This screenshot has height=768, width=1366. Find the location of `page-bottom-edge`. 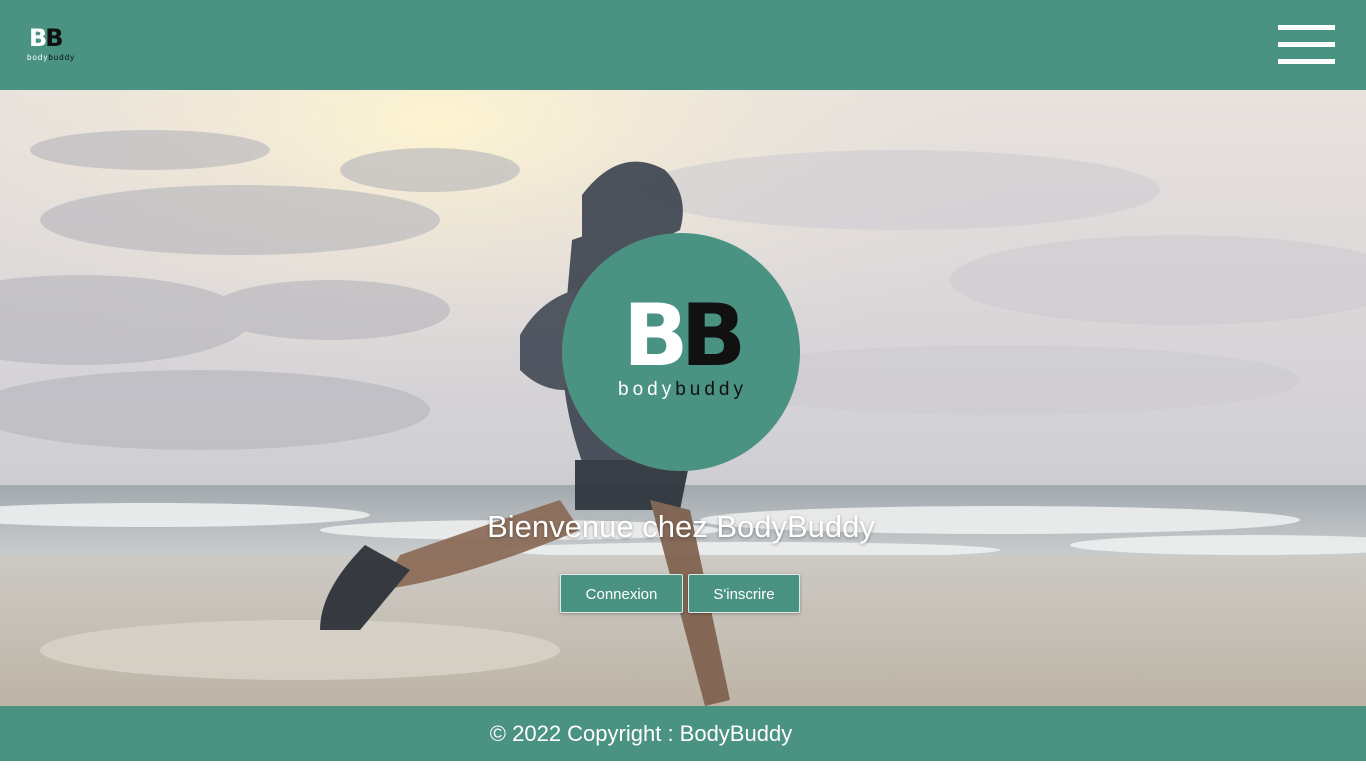

page-bottom-edge is located at coordinates (683, 764).